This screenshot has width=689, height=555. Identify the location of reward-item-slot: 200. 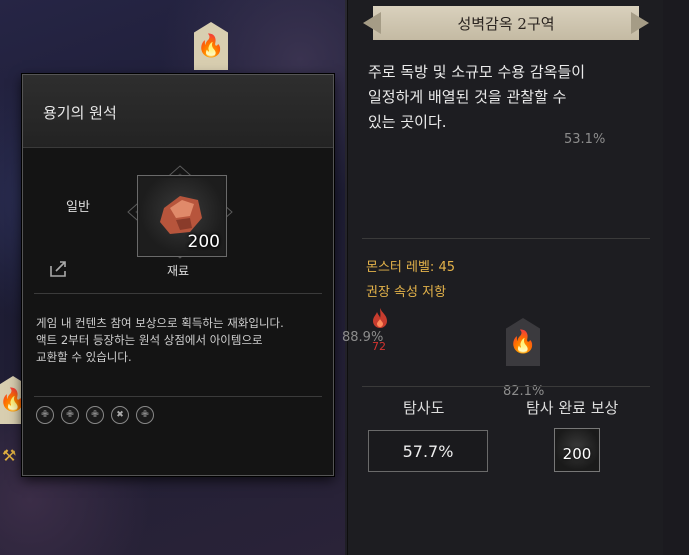
(577, 450).